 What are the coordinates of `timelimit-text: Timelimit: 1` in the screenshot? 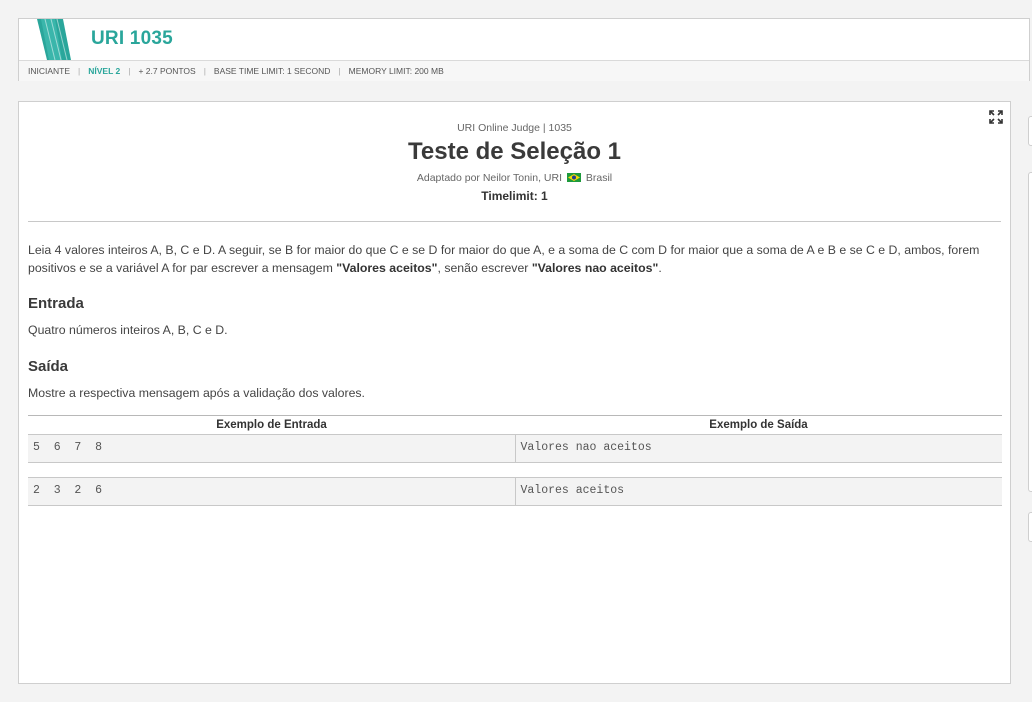 It's located at (514, 196).